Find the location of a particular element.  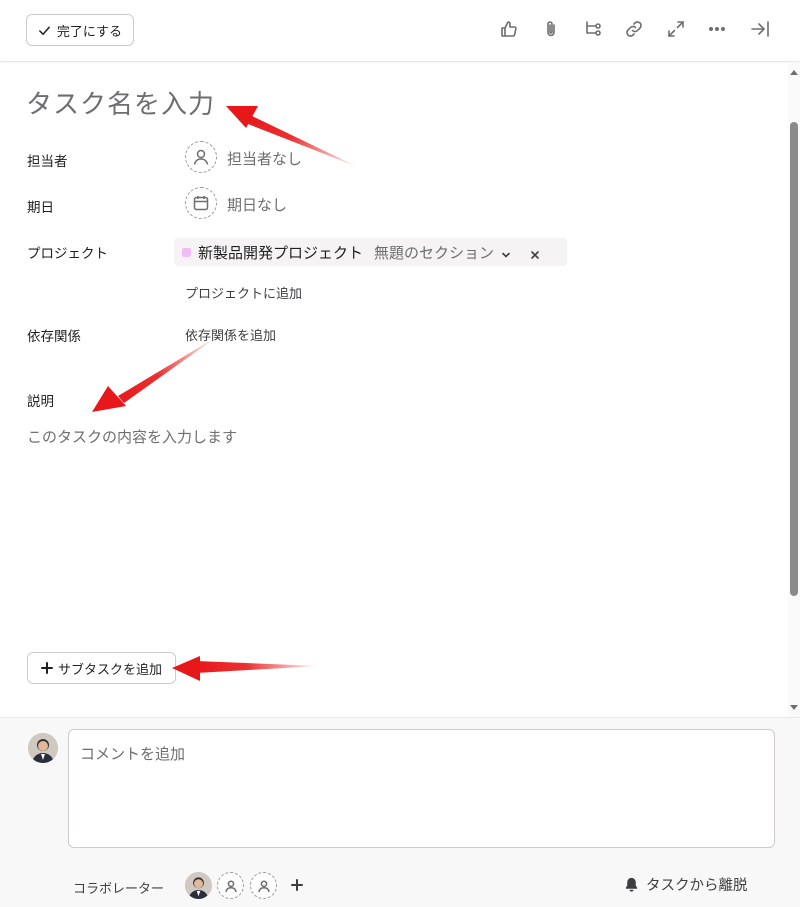

add-subtask-button: サブタスクを追加 is located at coordinates (101, 668).